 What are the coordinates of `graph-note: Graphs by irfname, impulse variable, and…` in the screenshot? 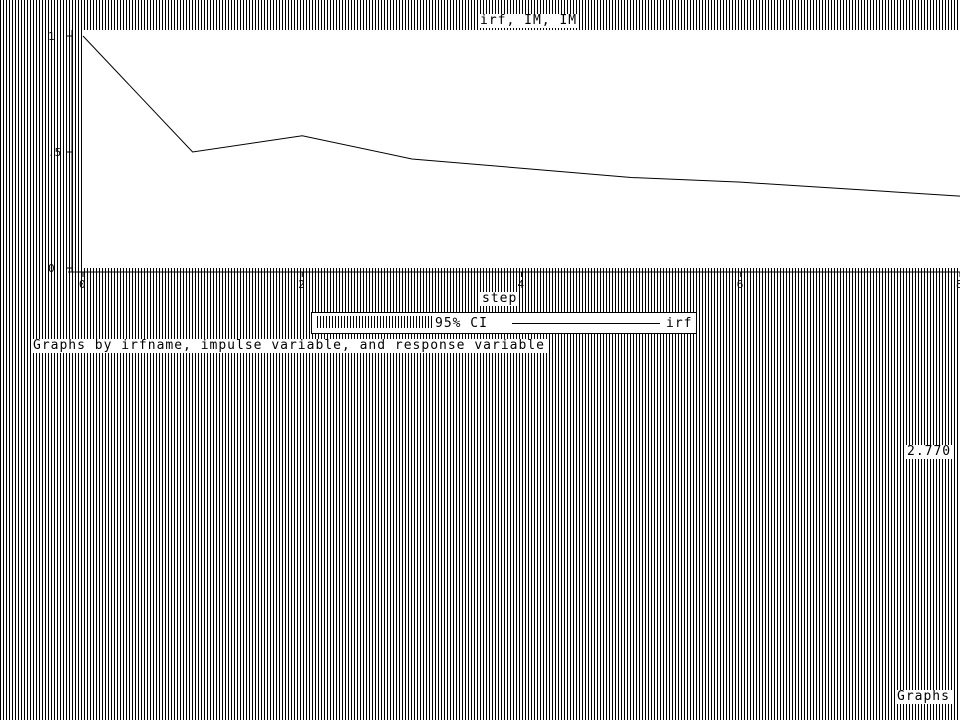 It's located at (289, 345).